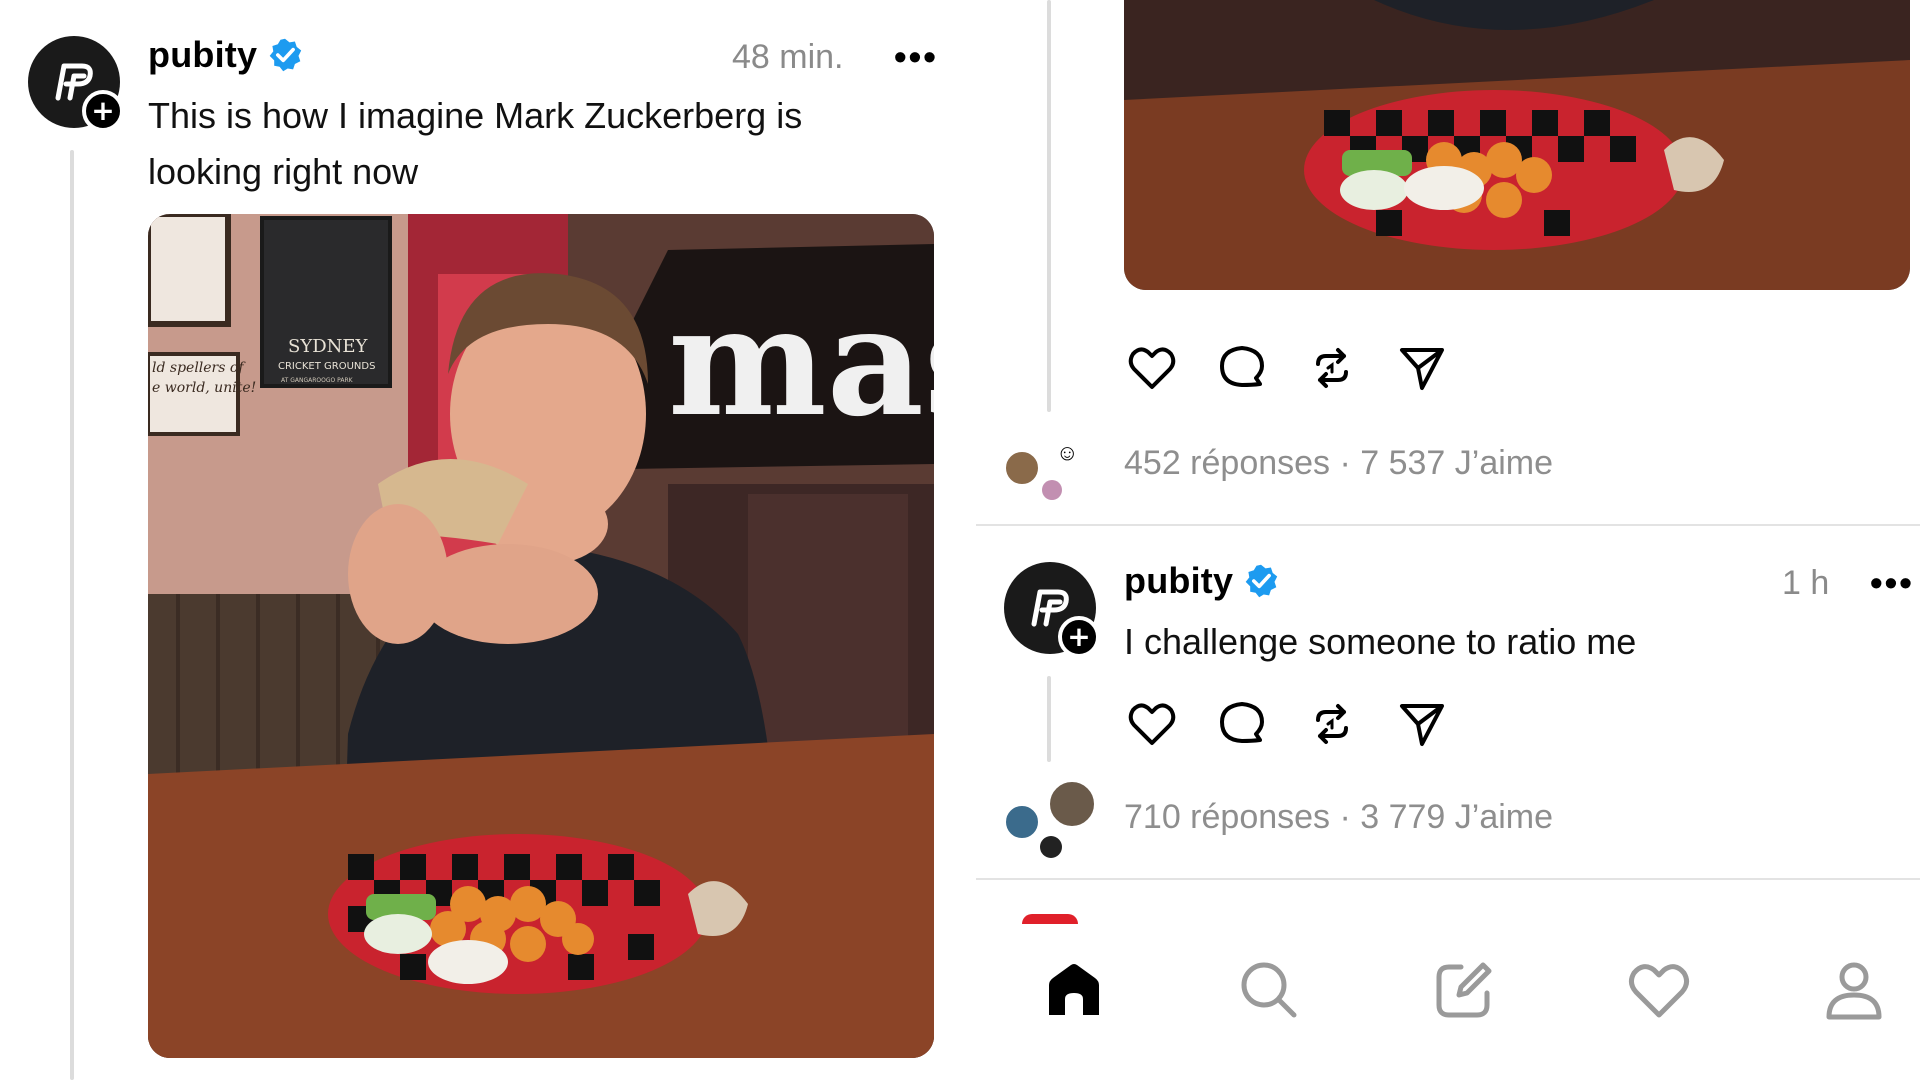 This screenshot has width=1920, height=1080. What do you see at coordinates (317, 380) in the screenshot?
I see `sign-park: AT GANGAROOGO PARK` at bounding box center [317, 380].